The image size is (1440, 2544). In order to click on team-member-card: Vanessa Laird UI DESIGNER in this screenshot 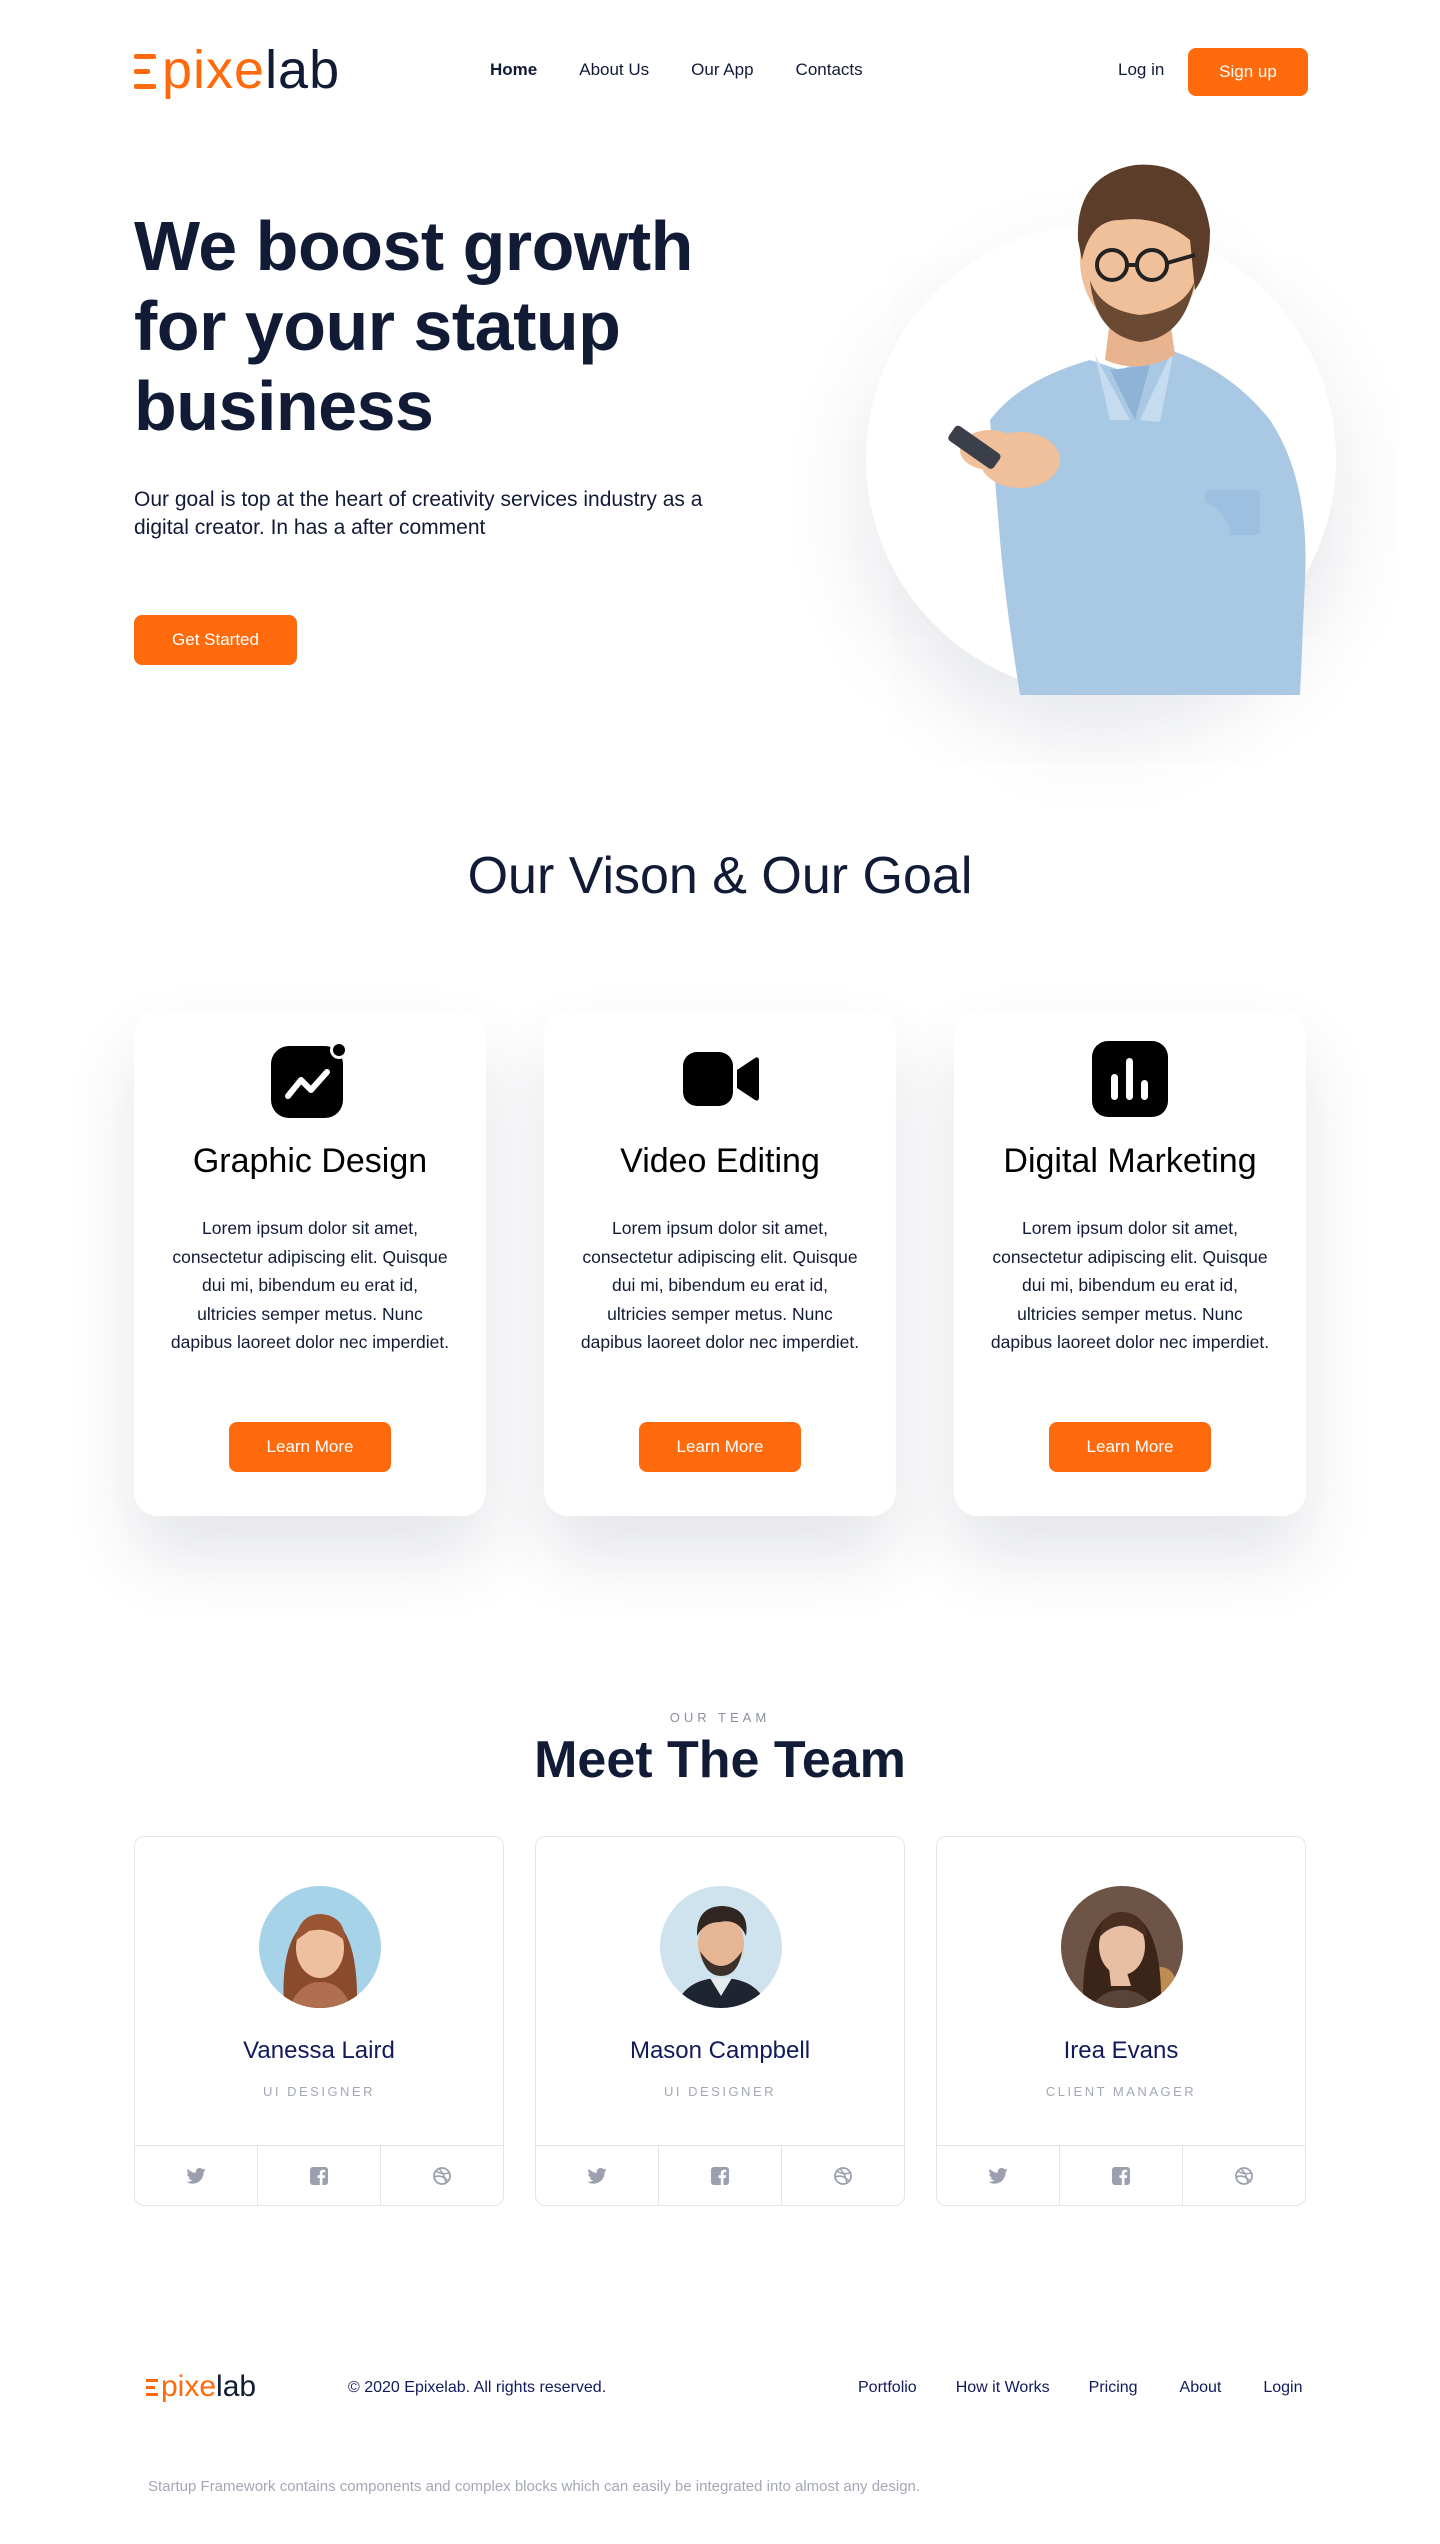, I will do `click(319, 2021)`.